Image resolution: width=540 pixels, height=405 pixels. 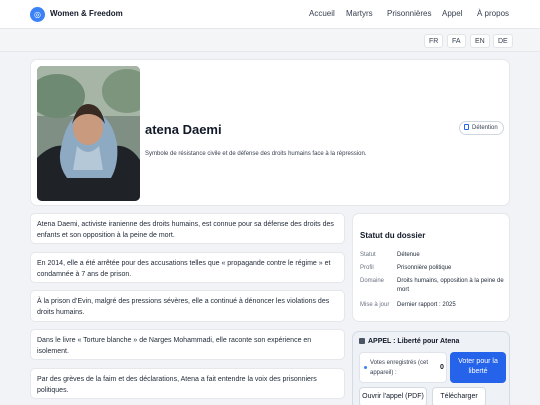 I want to click on badge-label: Détention, so click(x=485, y=128).